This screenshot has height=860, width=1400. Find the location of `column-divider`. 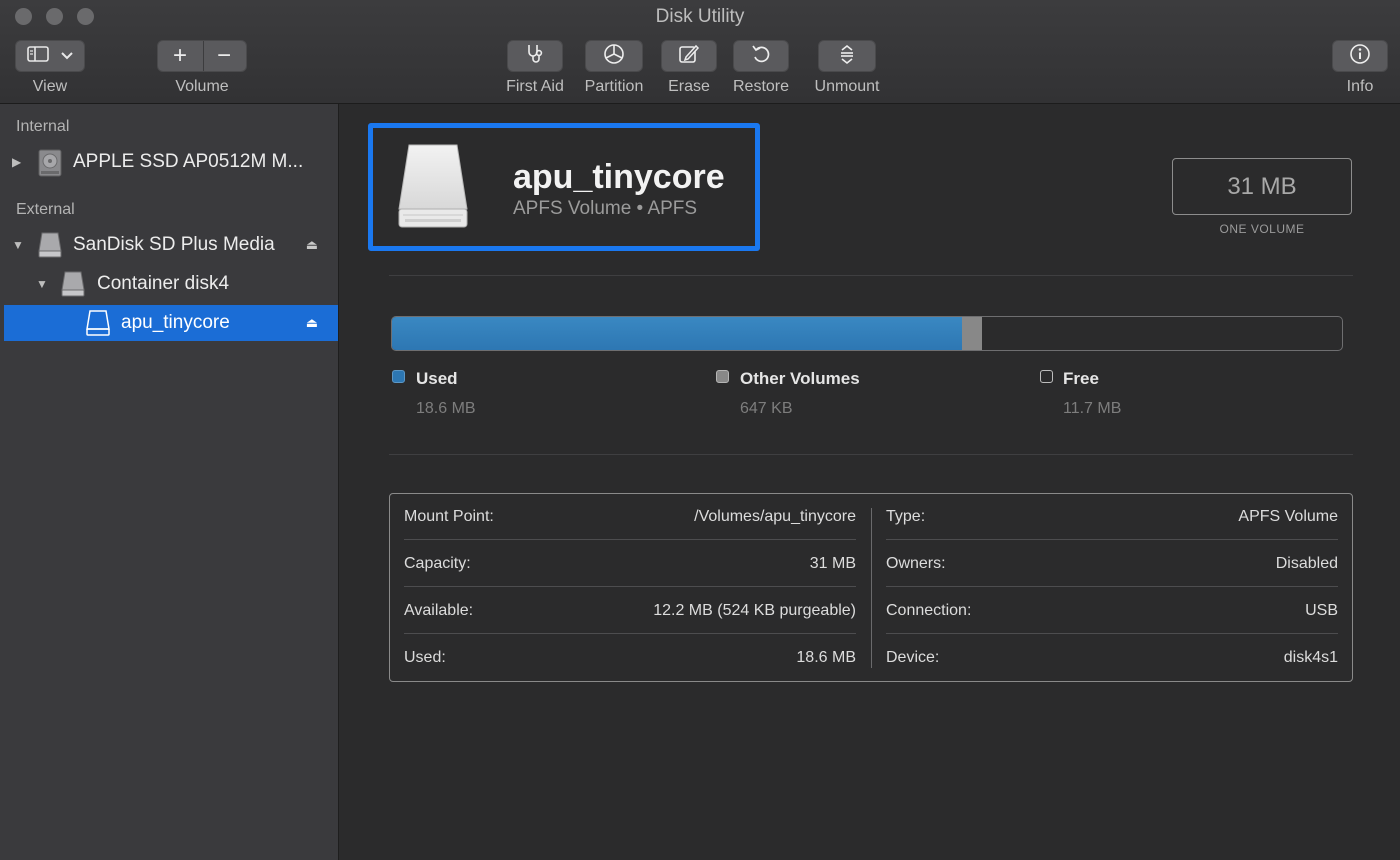

column-divider is located at coordinates (871, 588).